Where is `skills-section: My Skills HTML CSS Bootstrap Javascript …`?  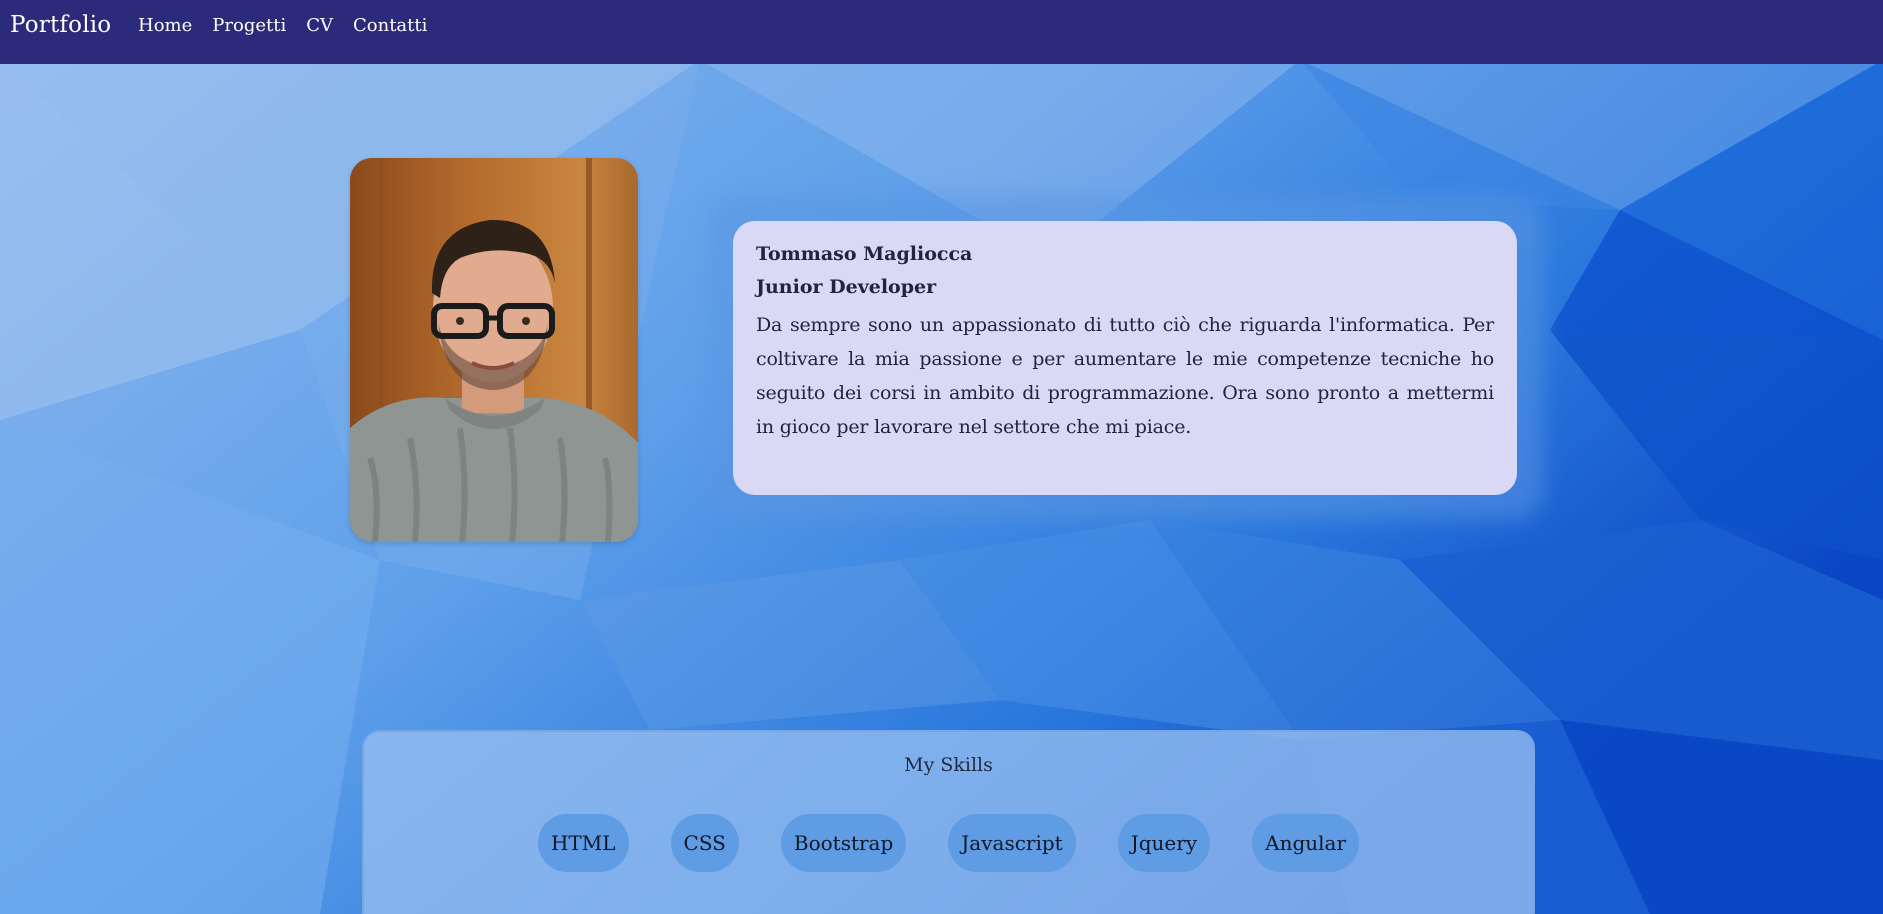 skills-section: My Skills HTML CSS Bootstrap Javascript … is located at coordinates (948, 822).